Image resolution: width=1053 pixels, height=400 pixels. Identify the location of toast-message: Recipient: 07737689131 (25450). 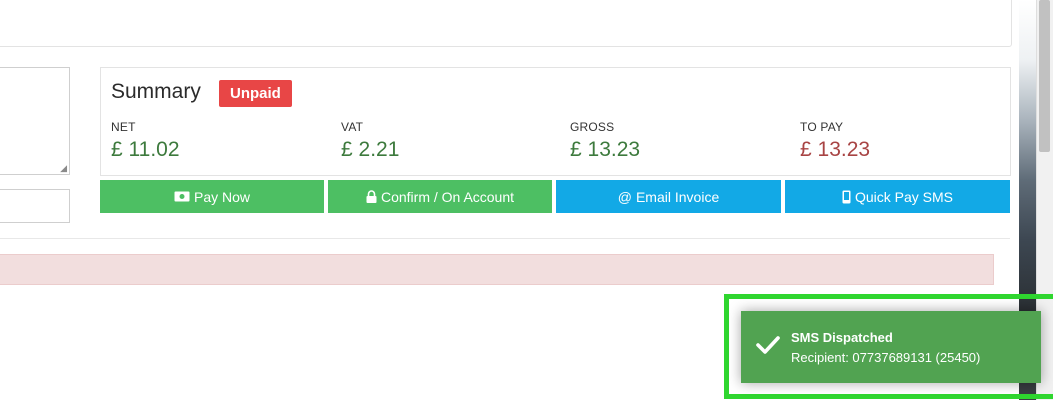
(886, 357).